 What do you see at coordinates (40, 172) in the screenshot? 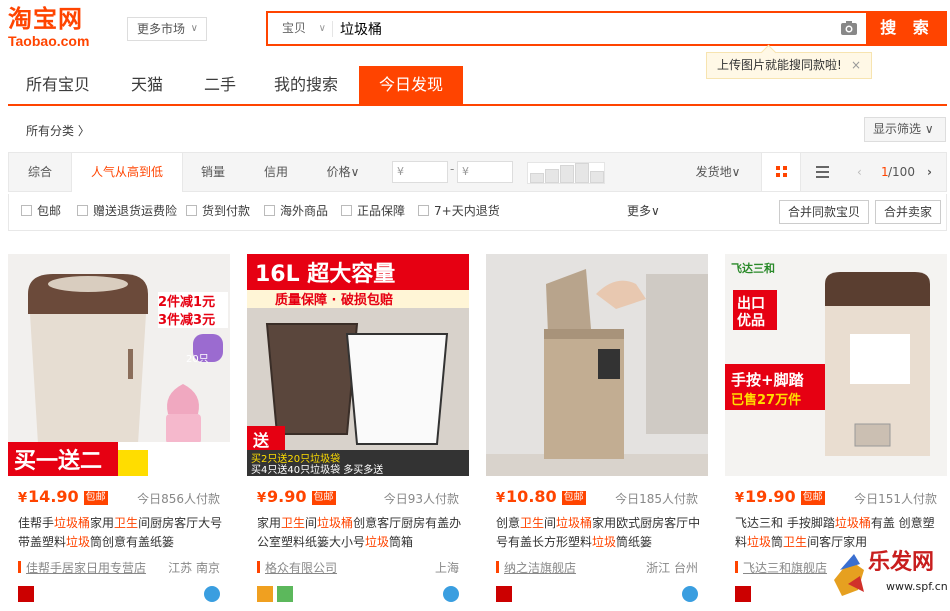
I see `sort-default: 综合` at bounding box center [40, 172].